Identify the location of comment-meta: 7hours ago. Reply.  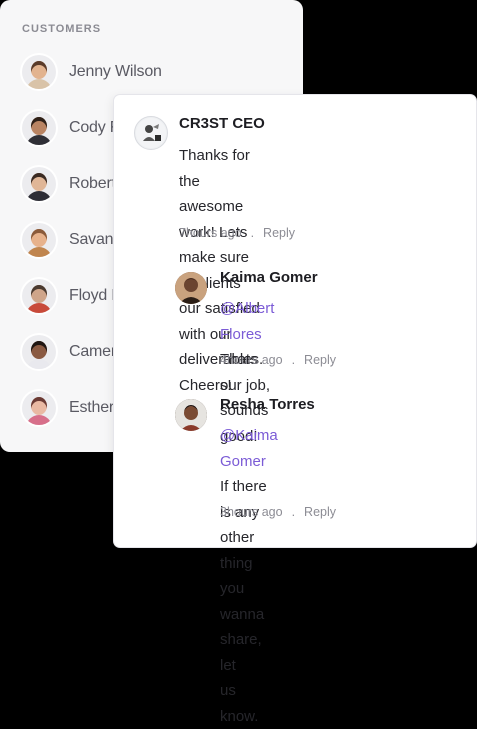
(237, 233).